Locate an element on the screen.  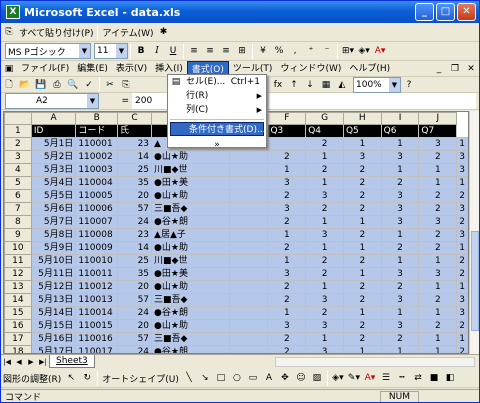
select-objects-icon: ↖ is located at coordinates (71, 378).